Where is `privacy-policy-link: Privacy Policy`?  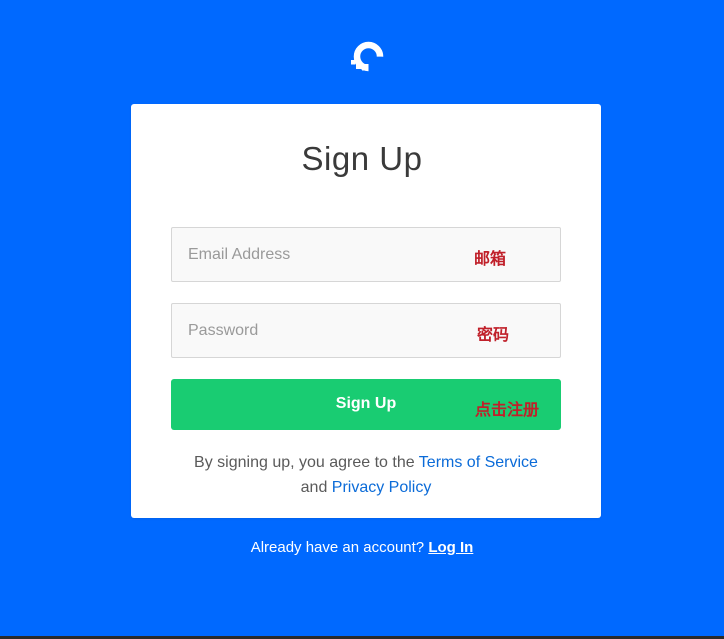
privacy-policy-link: Privacy Policy is located at coordinates (382, 487).